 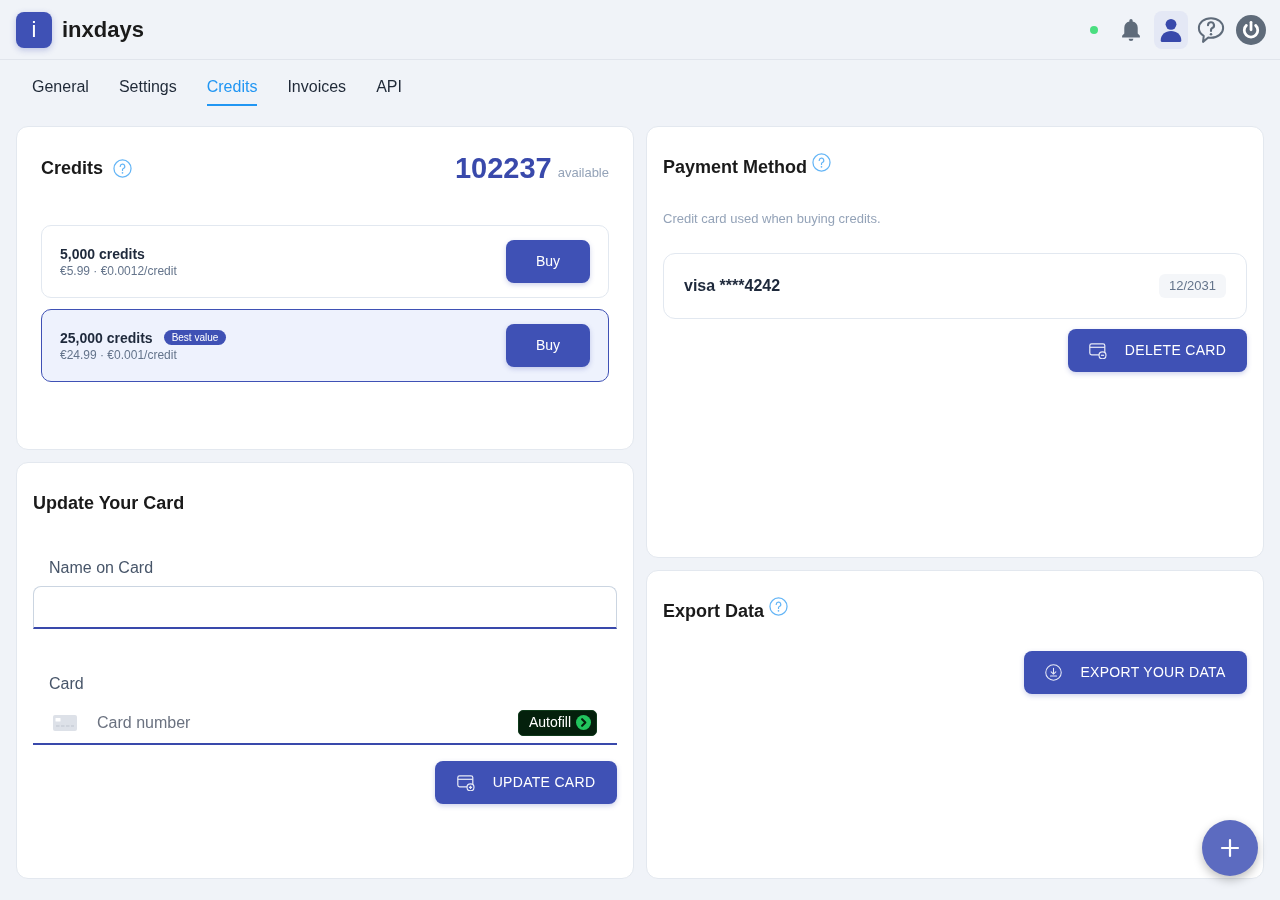 What do you see at coordinates (34, 29) in the screenshot?
I see `app-logo: i` at bounding box center [34, 29].